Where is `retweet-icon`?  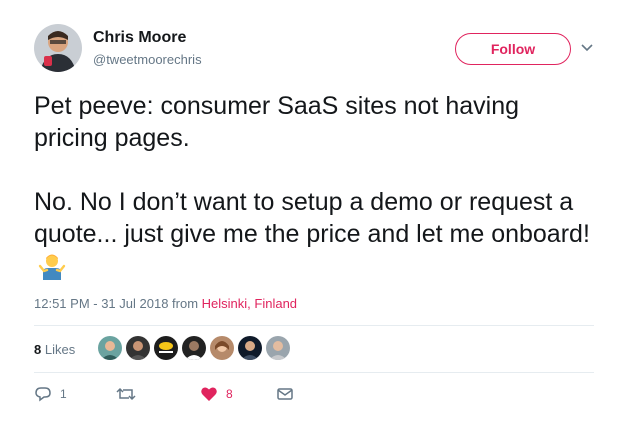 retweet-icon is located at coordinates (126, 394).